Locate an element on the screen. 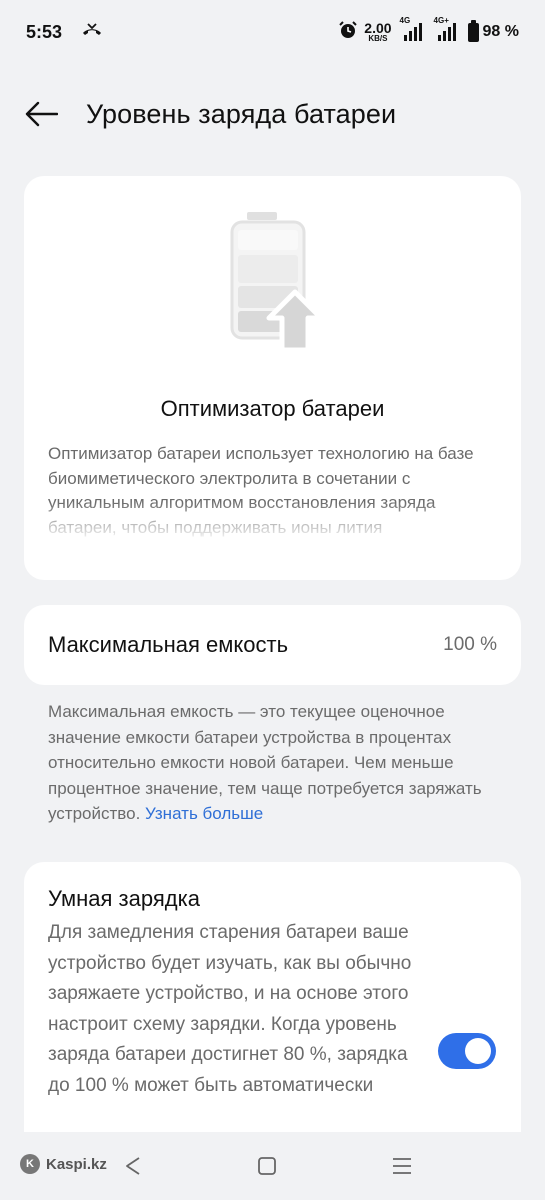 This screenshot has height=1200, width=545. alarm-icon is located at coordinates (348, 32).